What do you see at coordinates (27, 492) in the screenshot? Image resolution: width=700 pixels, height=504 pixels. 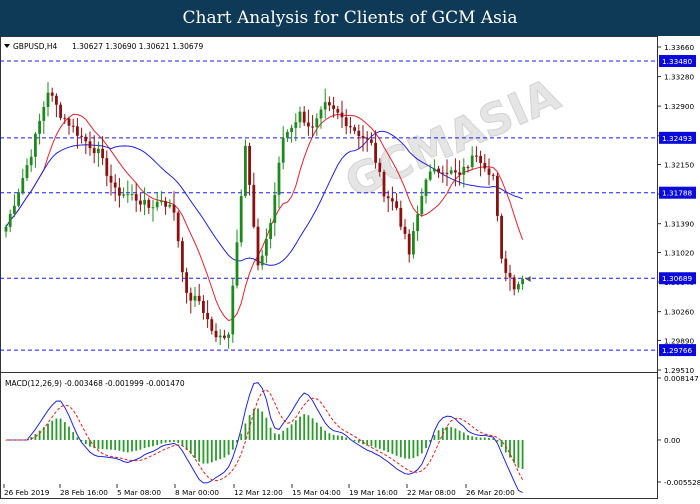 I see `time-tick-label: 26 Feb 2019` at bounding box center [27, 492].